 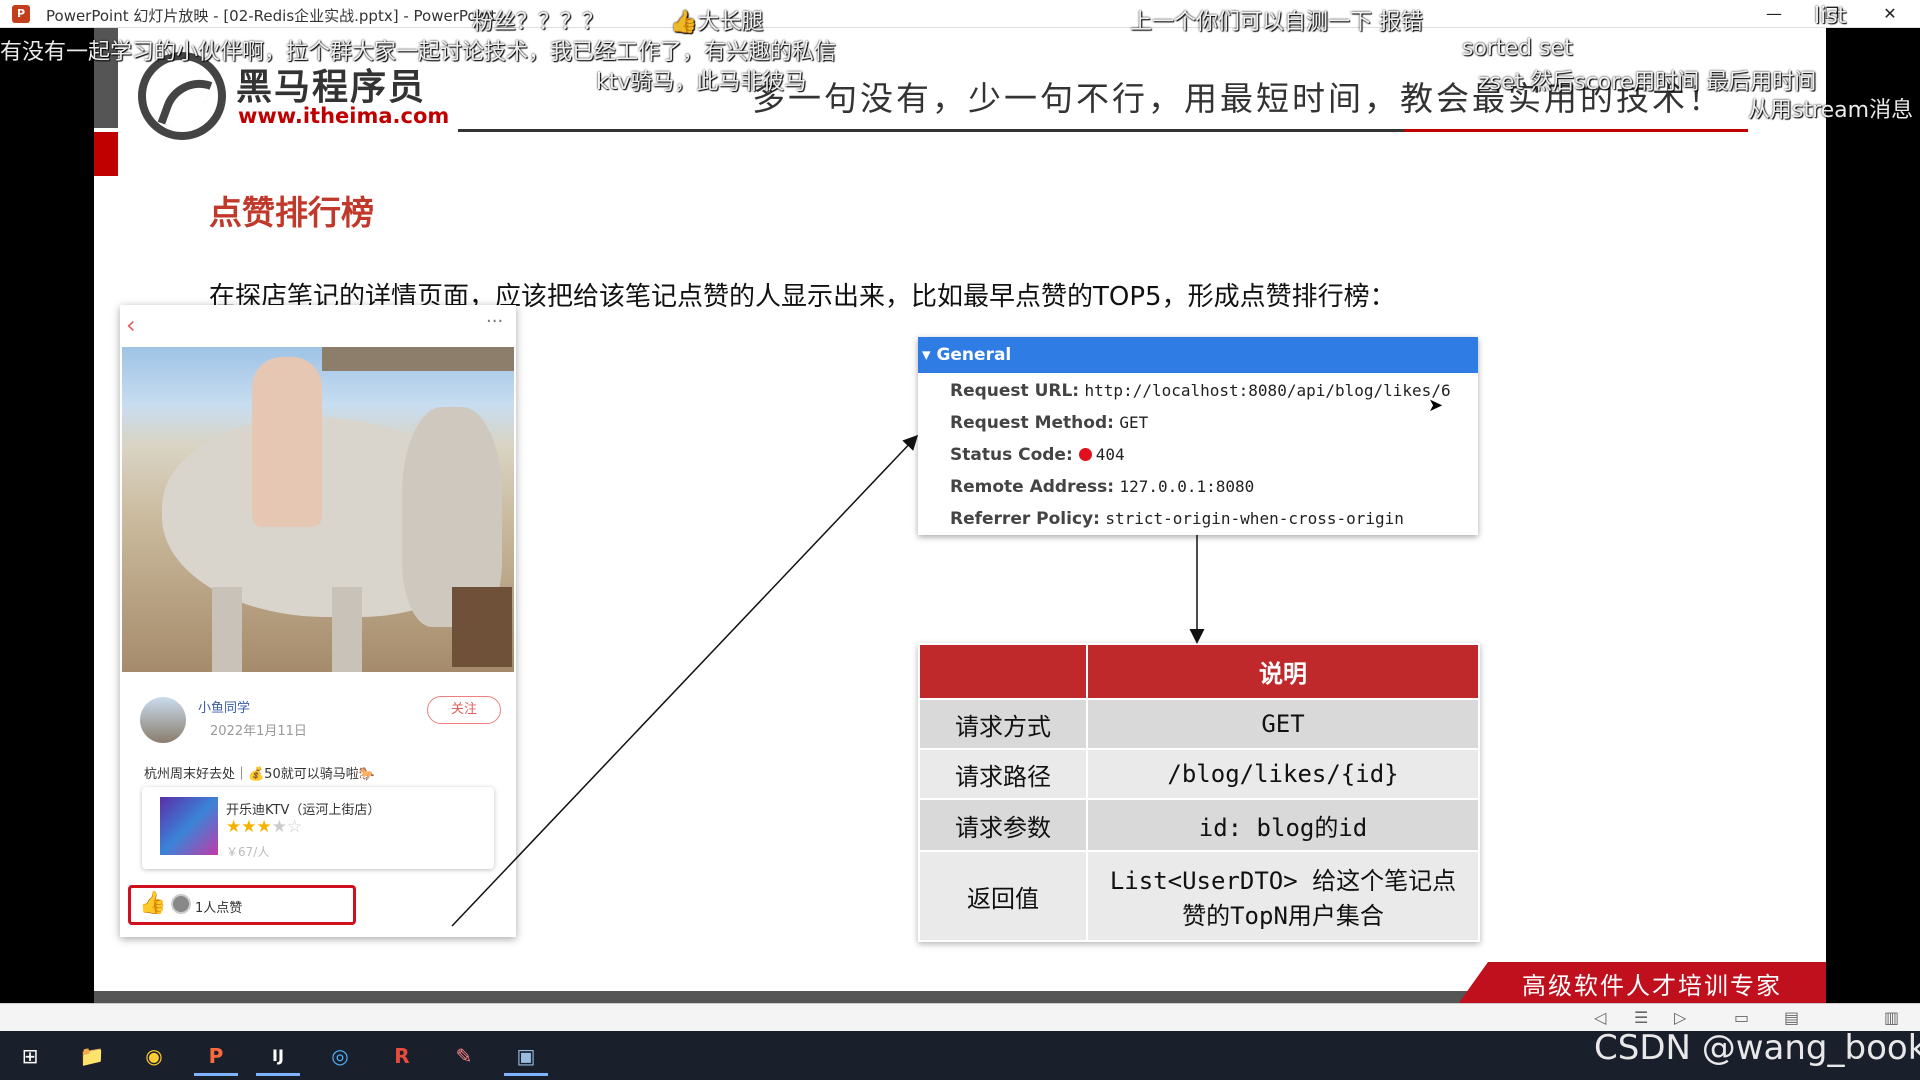 What do you see at coordinates (1003, 774) in the screenshot?
I see `table-key: 请求路径` at bounding box center [1003, 774].